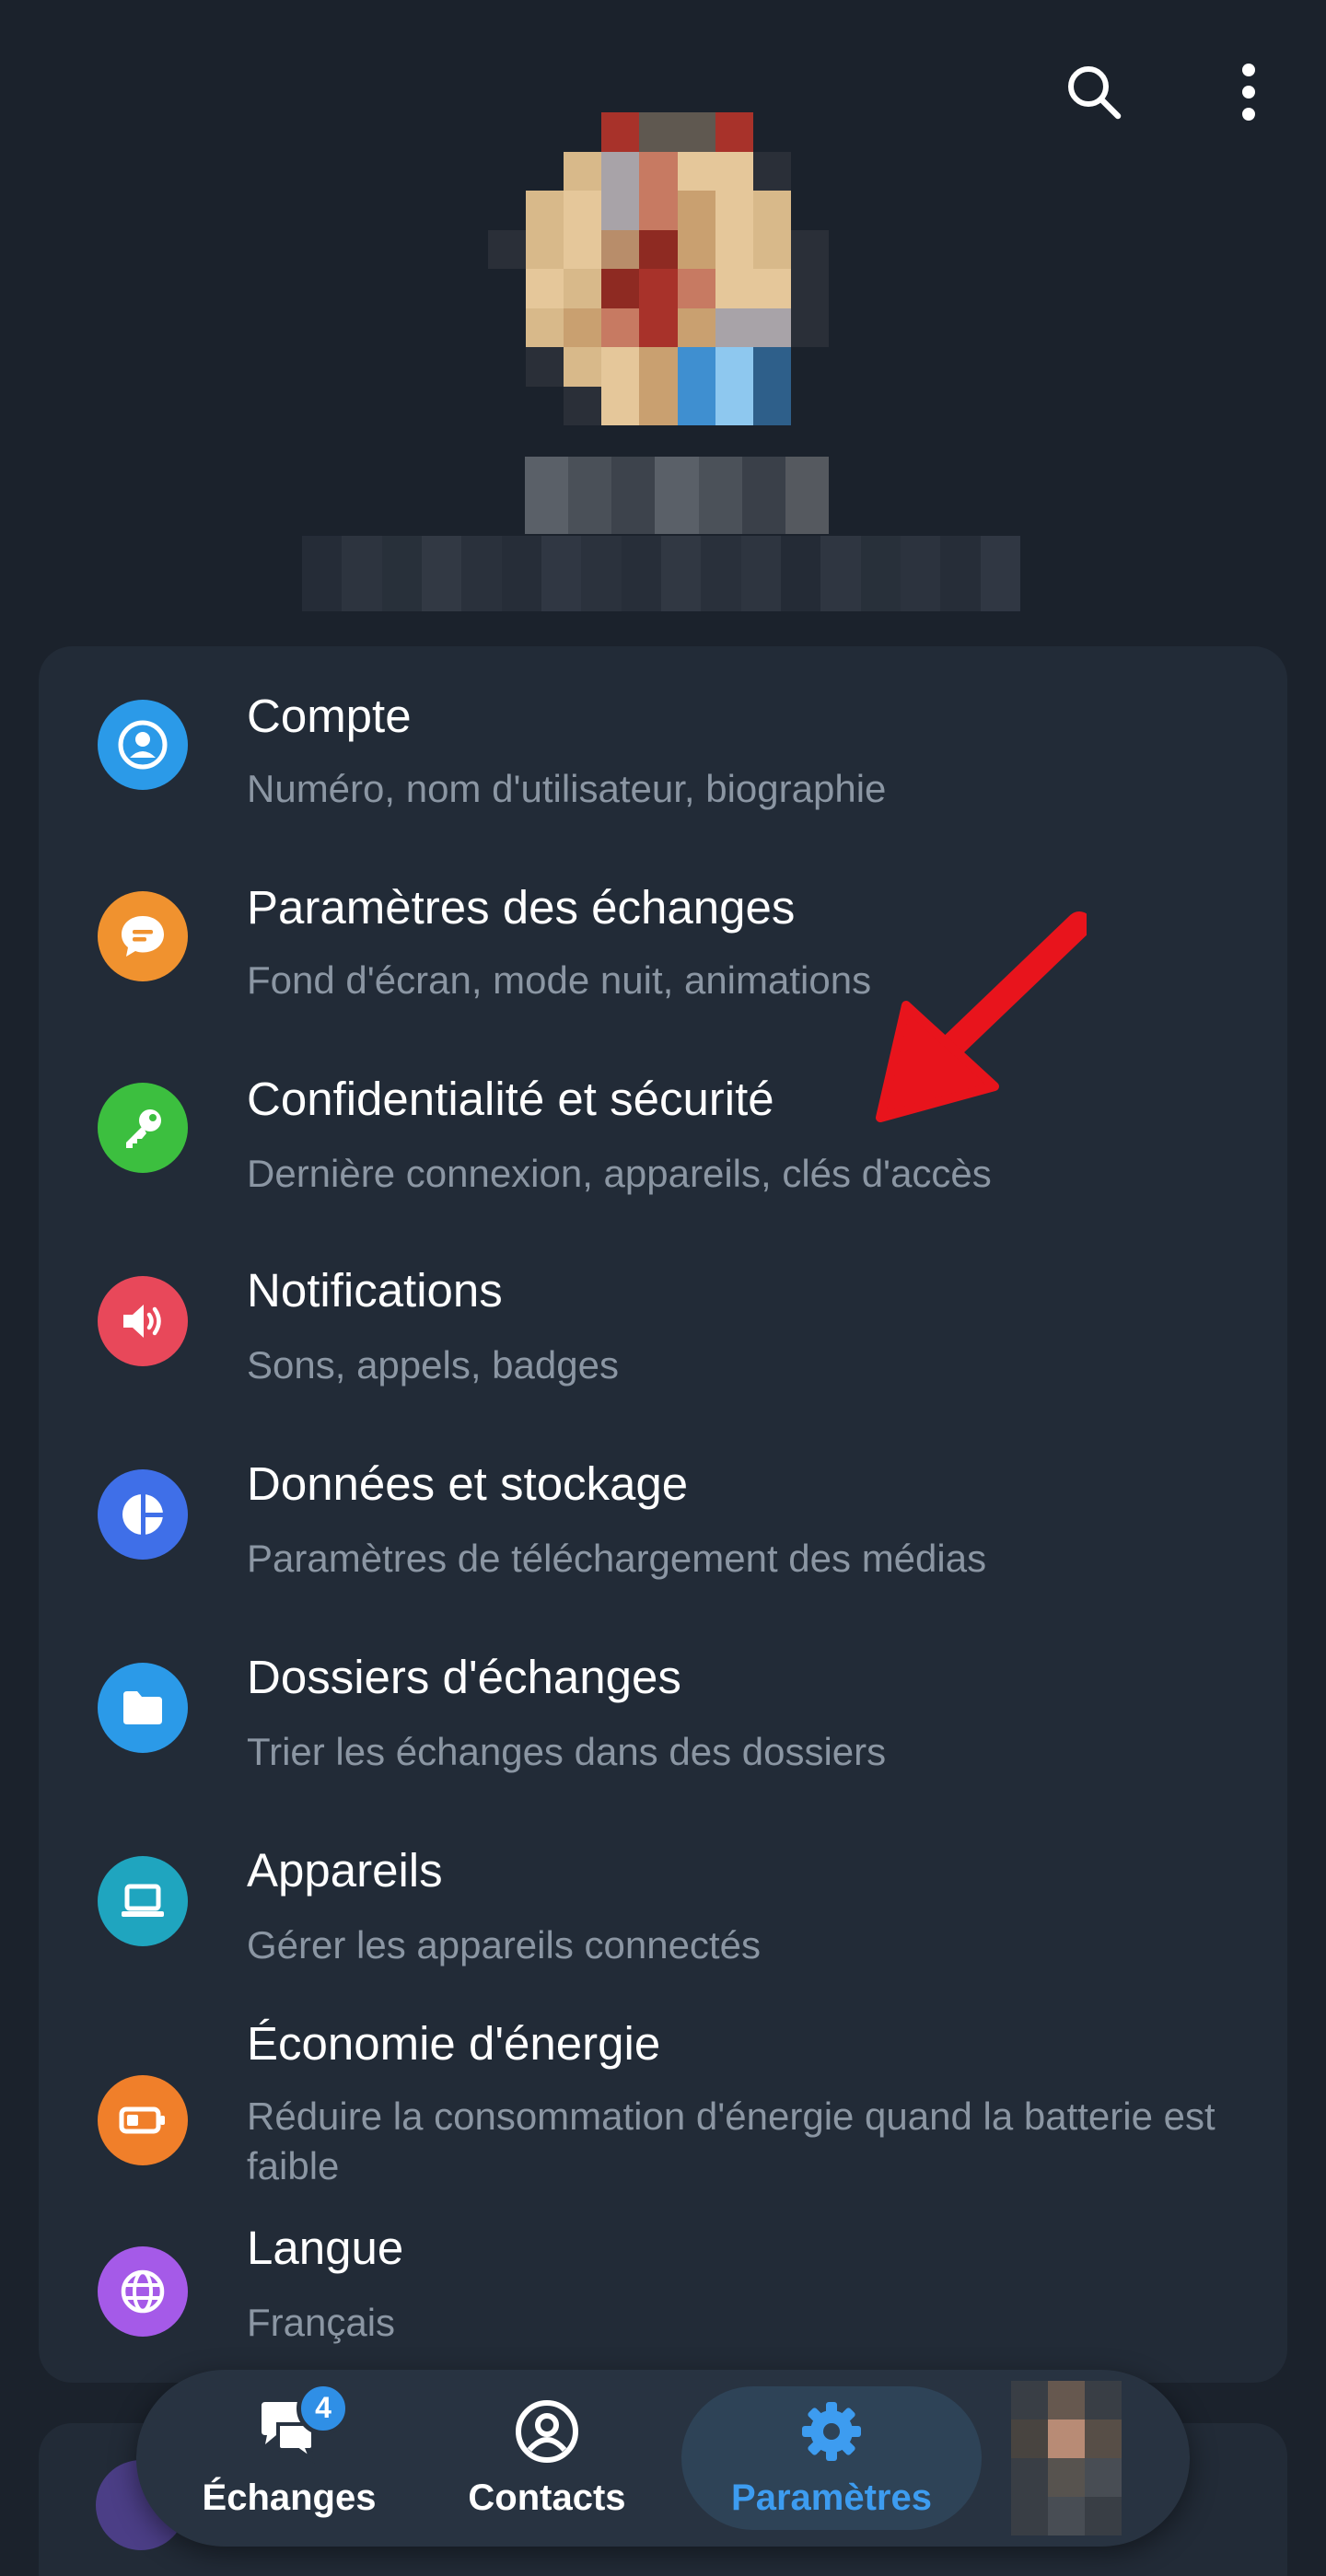 The height and width of the screenshot is (2576, 1326). I want to click on search-button, so click(1094, 92).